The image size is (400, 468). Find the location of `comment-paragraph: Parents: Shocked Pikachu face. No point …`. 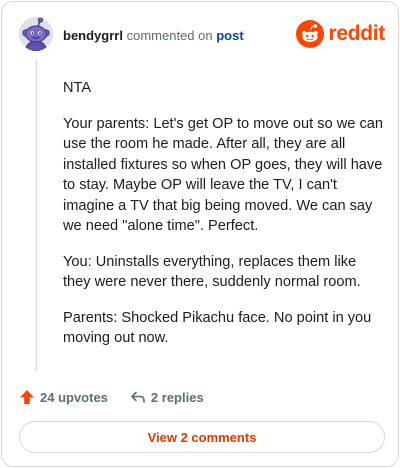

comment-paragraph: Parents: Shocked Pikachu face. No point … is located at coordinates (217, 328).